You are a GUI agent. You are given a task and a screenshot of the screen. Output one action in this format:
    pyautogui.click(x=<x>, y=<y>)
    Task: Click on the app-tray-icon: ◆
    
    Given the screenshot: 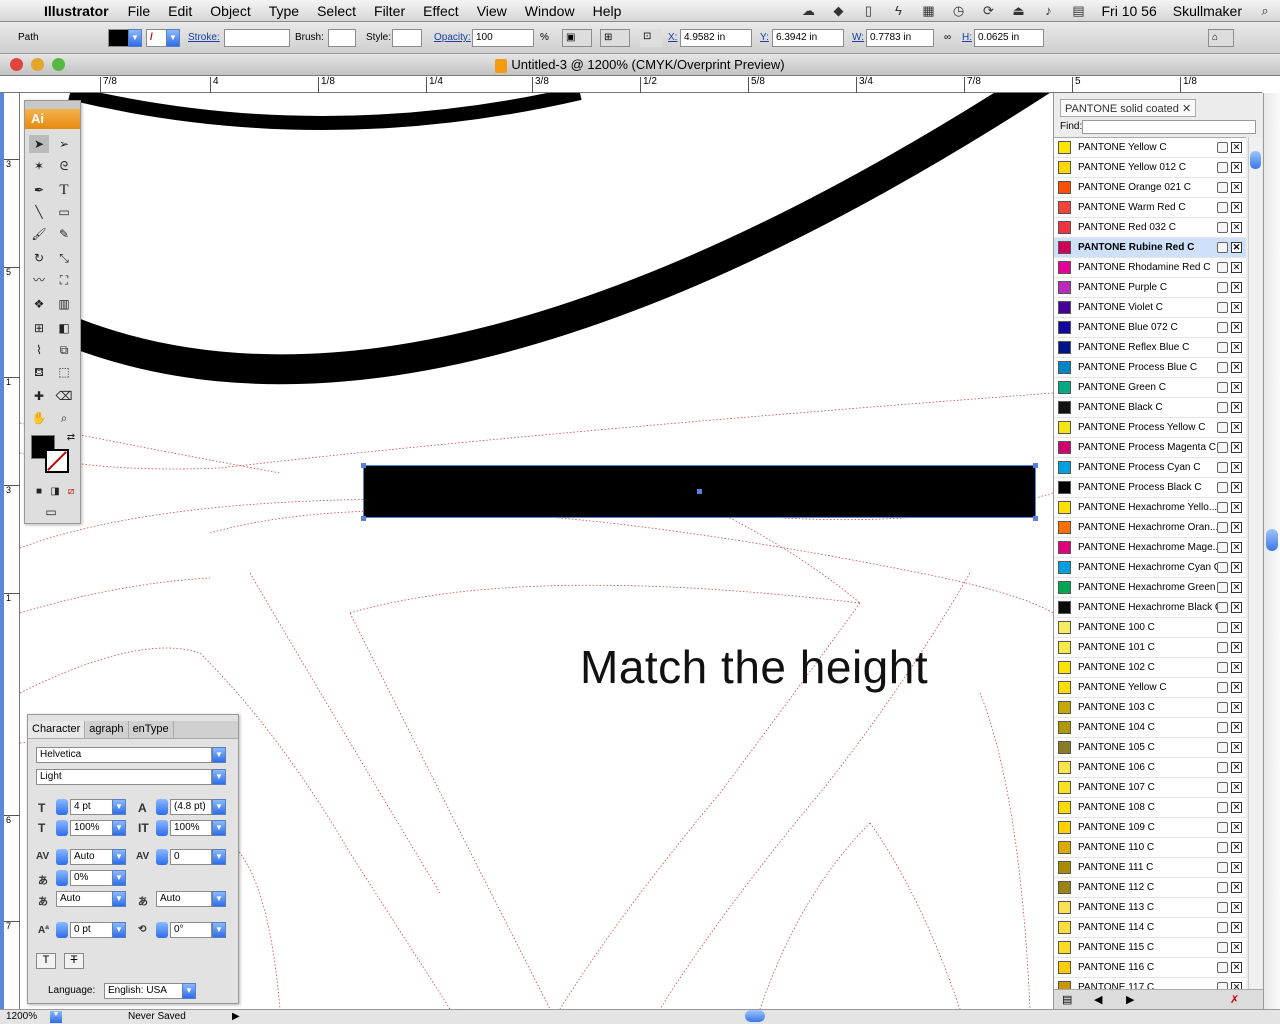 What is the action you would take?
    pyautogui.click(x=839, y=11)
    